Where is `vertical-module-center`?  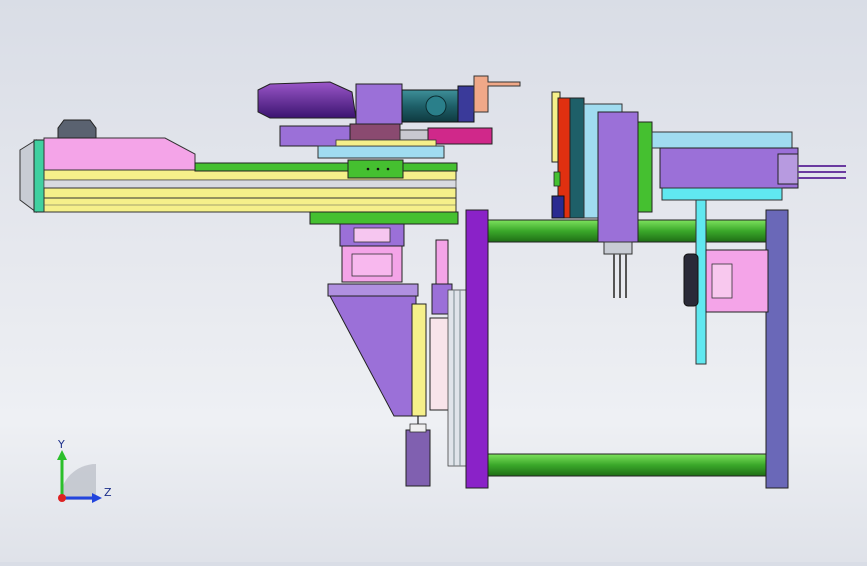
vertical-module-center is located at coordinates (397, 355).